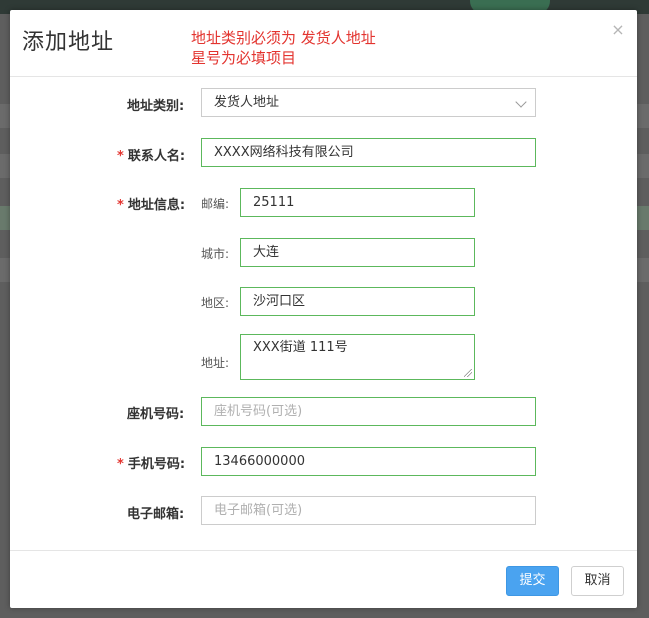  What do you see at coordinates (357, 357) in the screenshot?
I see `address-textarea: XXX街道 111号` at bounding box center [357, 357].